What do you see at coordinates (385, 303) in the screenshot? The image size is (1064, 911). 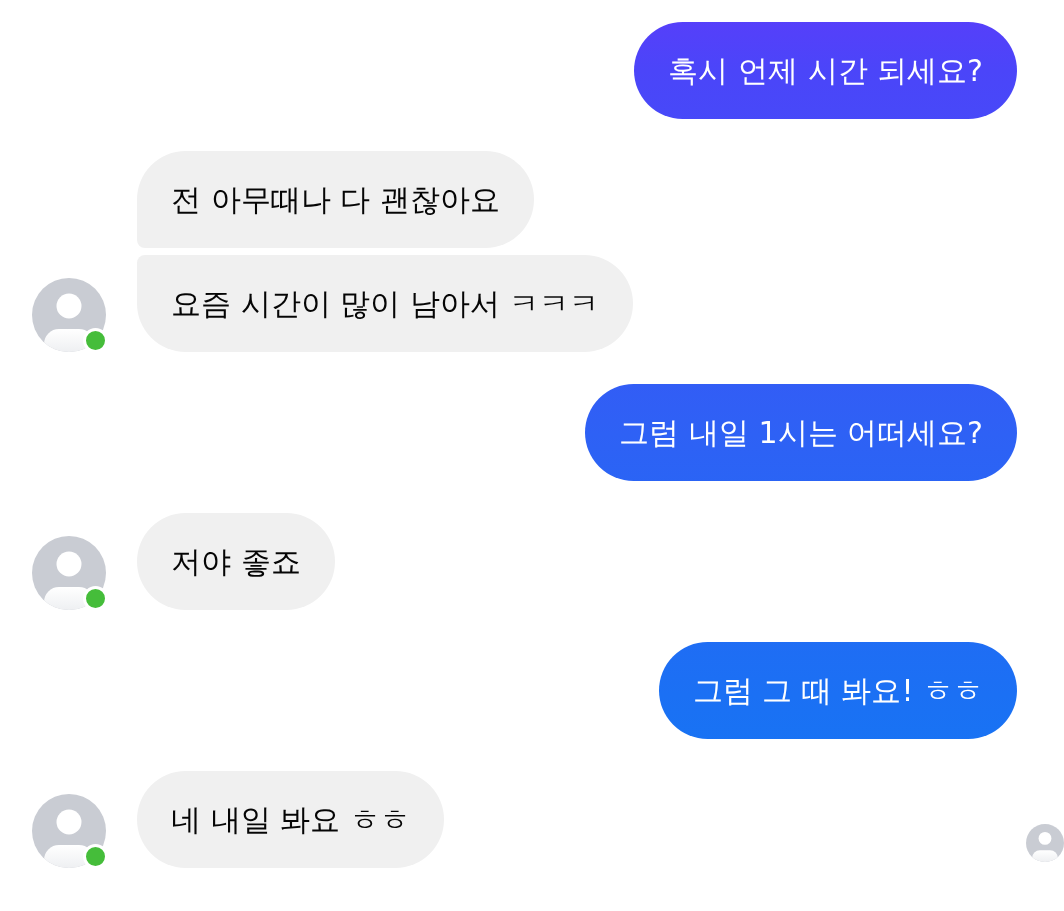 I see `message-bubble: 요즘 시간이 많이 남아서 ㅋㅋㅋ` at bounding box center [385, 303].